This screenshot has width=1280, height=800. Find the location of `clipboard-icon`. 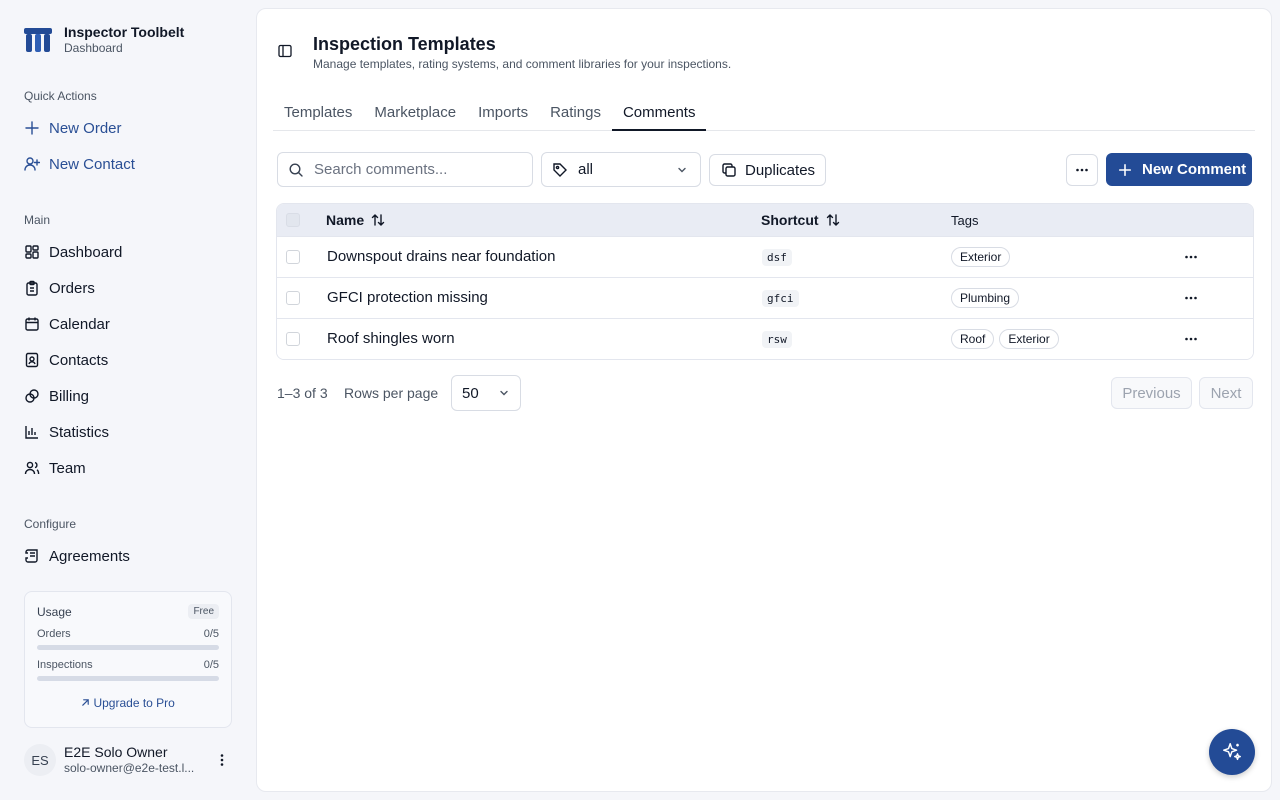

clipboard-icon is located at coordinates (32, 288).